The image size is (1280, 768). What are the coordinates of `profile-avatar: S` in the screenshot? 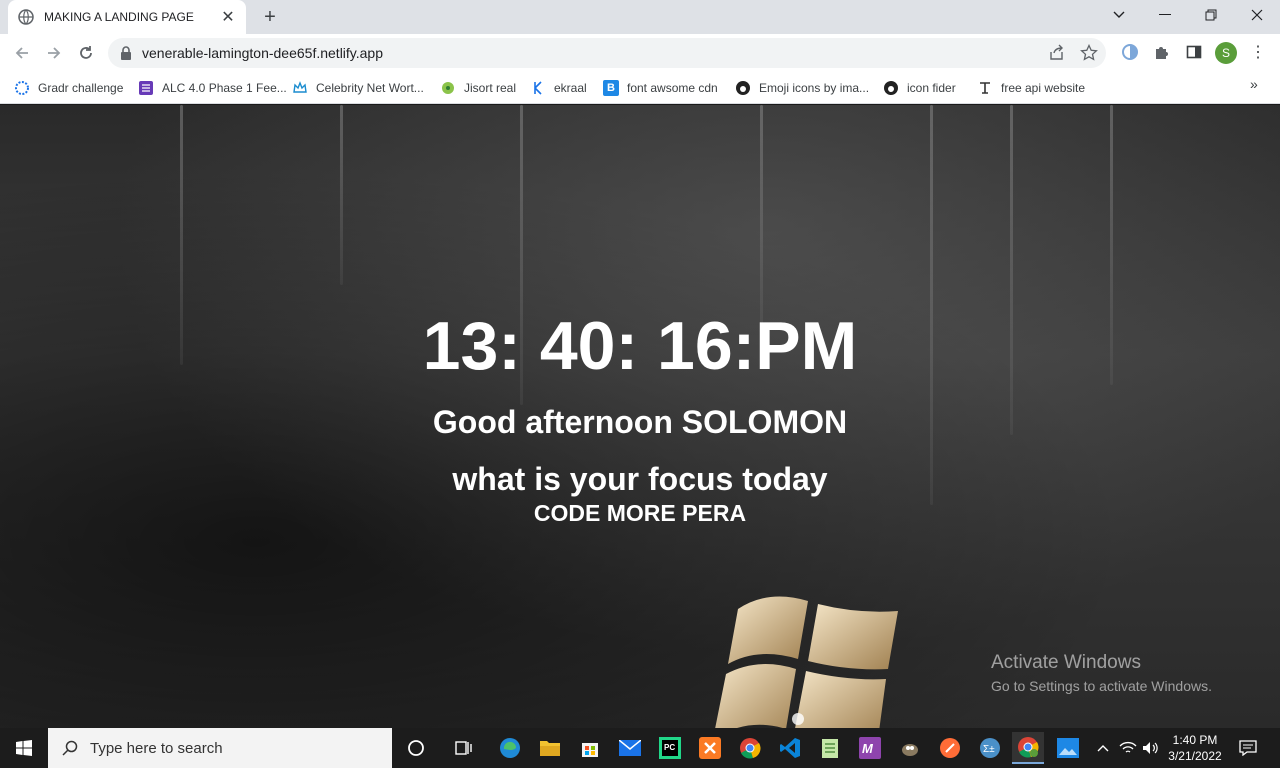 It's located at (1226, 53).